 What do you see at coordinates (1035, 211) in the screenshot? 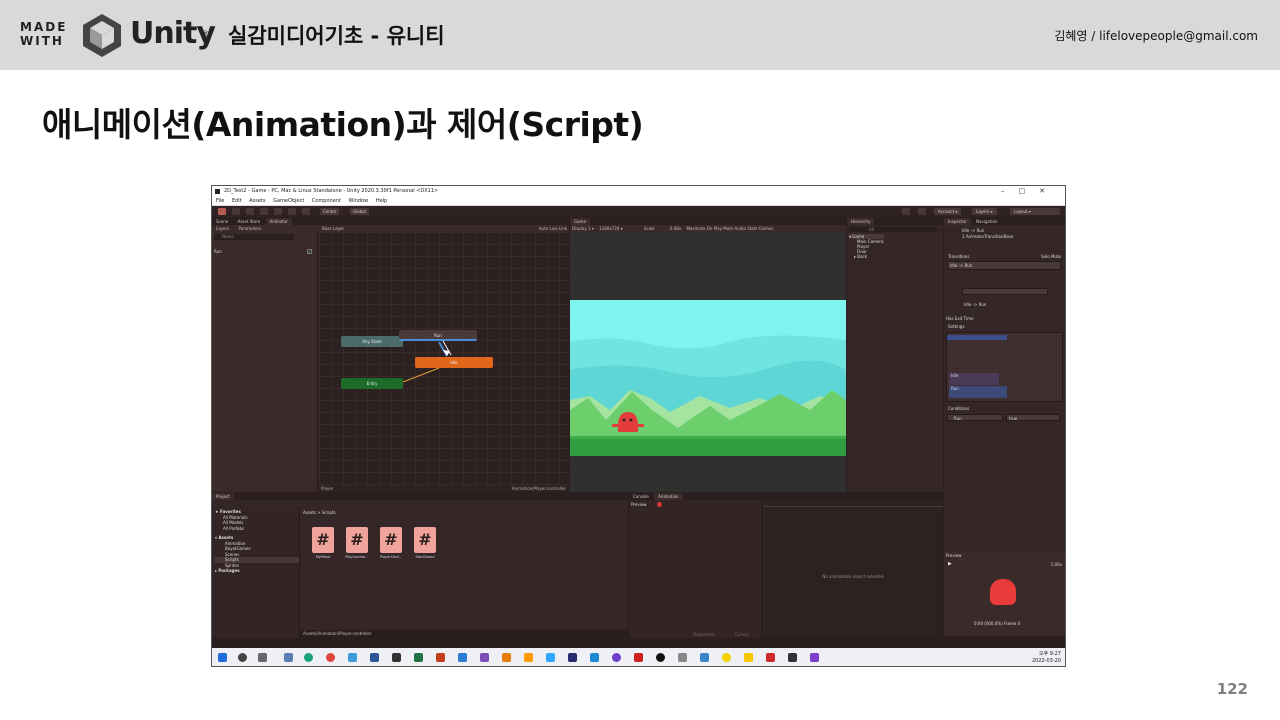
I see `layout-dropdown: Layout ▾` at bounding box center [1035, 211].